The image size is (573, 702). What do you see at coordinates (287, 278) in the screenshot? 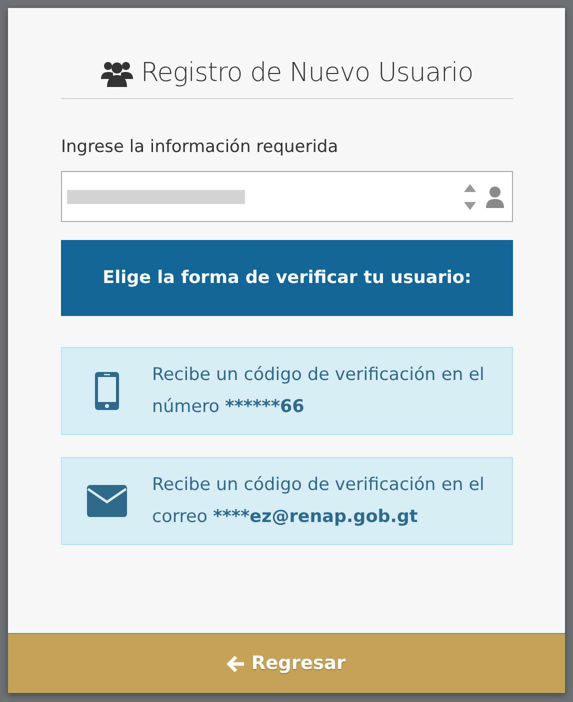
I see `instruction-banner: Elige la forma de verificar tu usuario:` at bounding box center [287, 278].